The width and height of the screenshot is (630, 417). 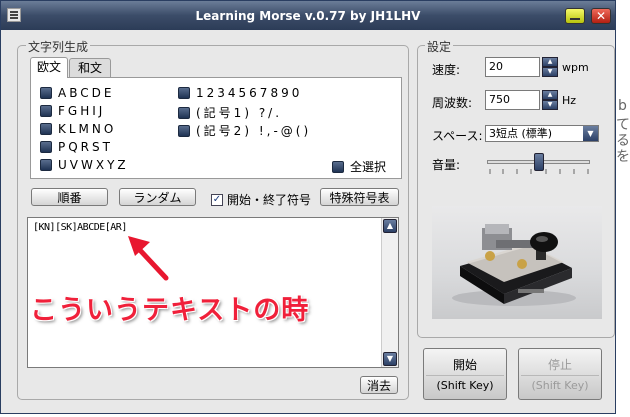 What do you see at coordinates (465, 374) in the screenshot?
I see `start-button: 開始 (Shift Key)` at bounding box center [465, 374].